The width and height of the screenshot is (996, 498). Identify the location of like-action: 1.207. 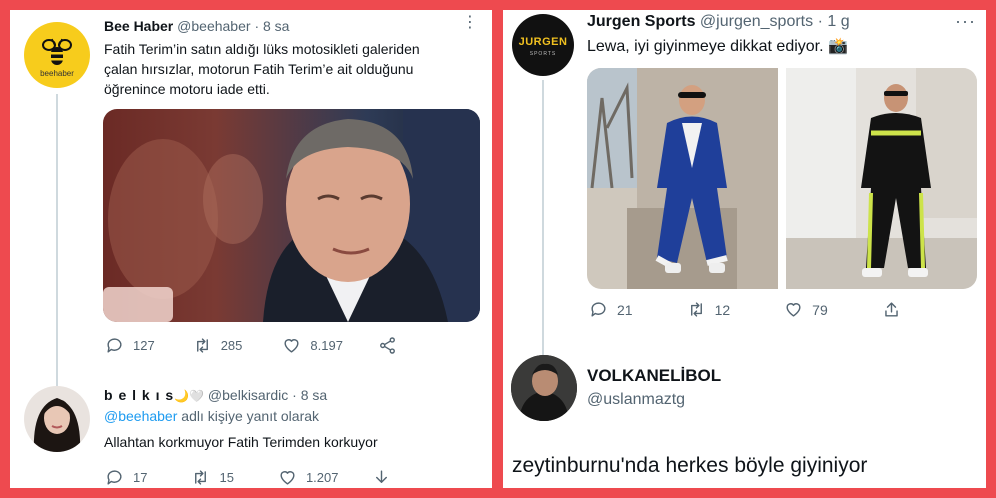
(308, 477).